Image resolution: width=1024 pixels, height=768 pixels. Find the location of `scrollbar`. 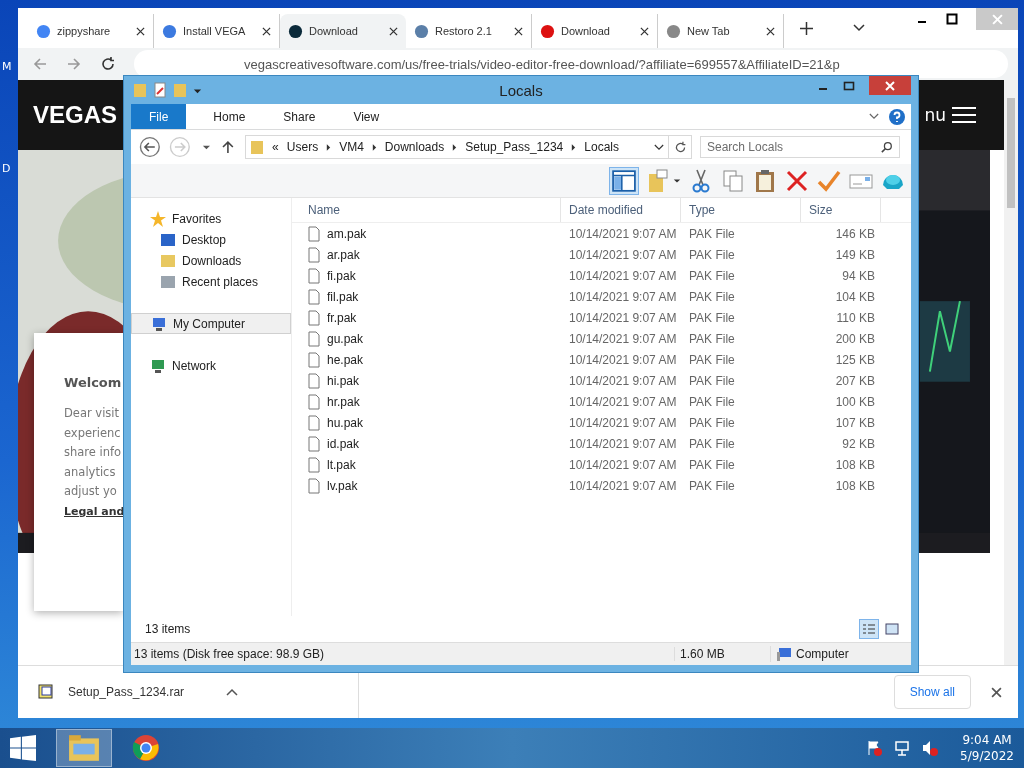

scrollbar is located at coordinates (1011, 372).